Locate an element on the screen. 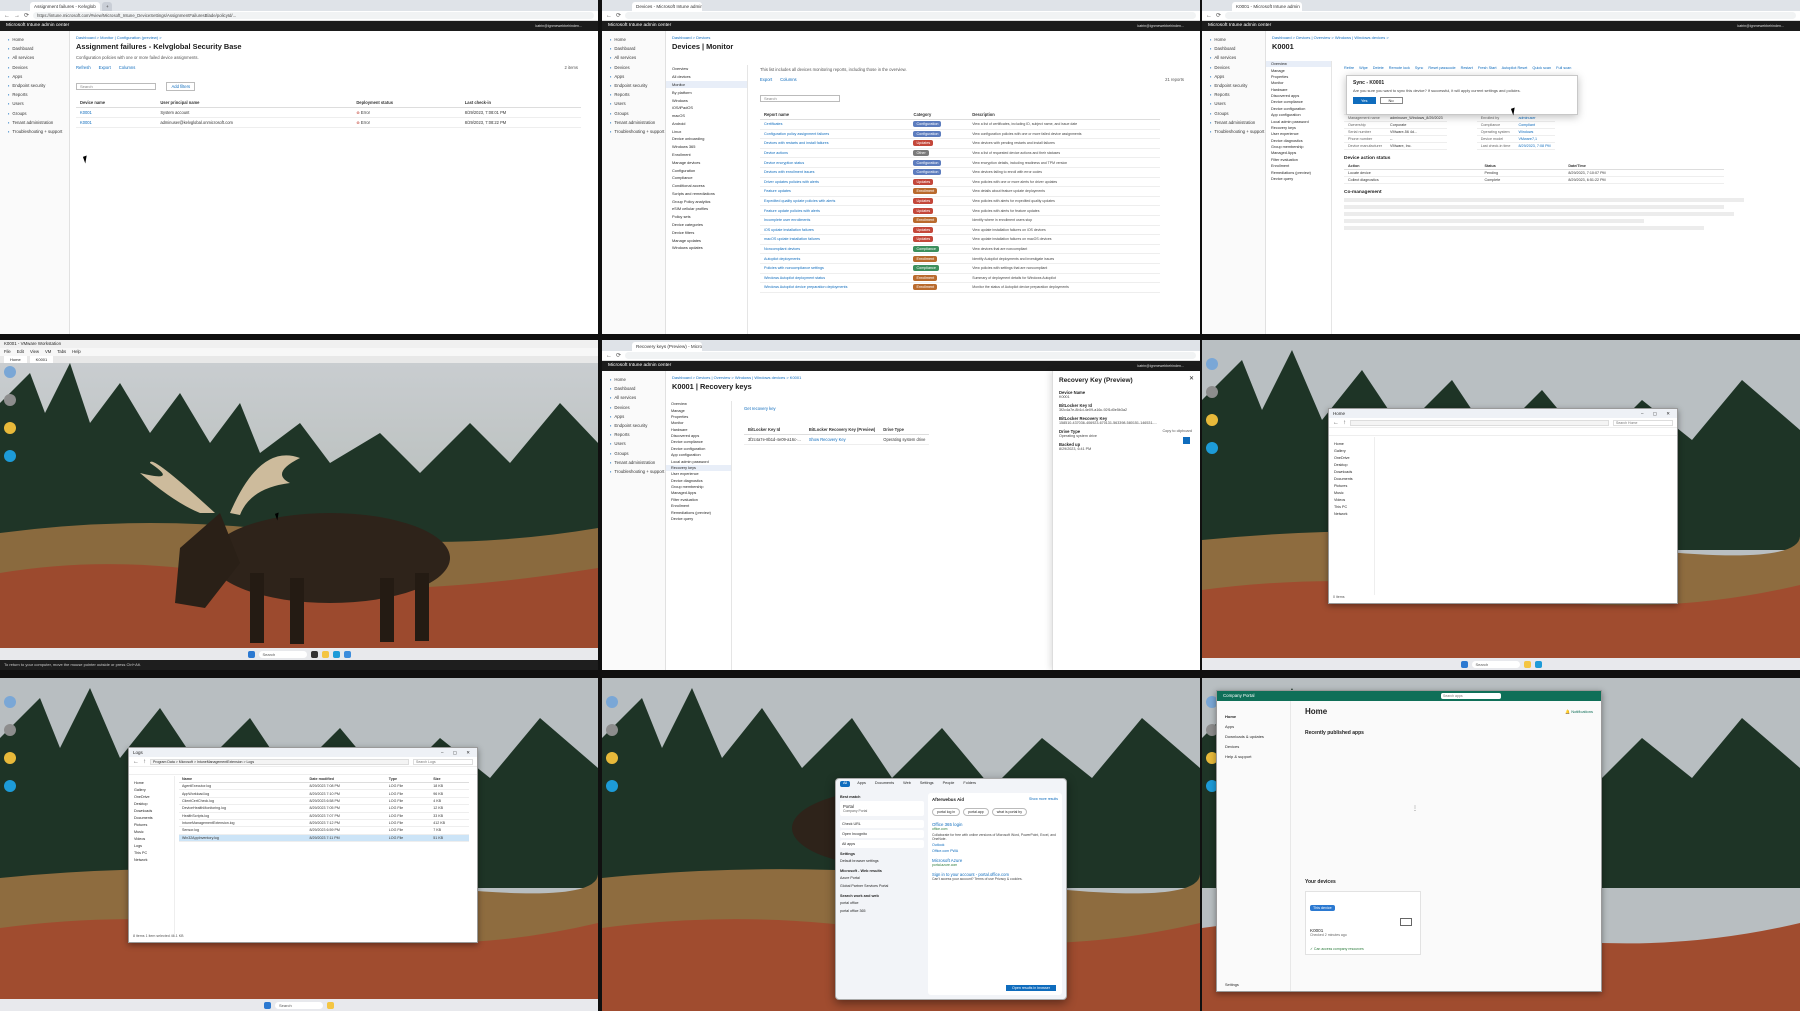 The height and width of the screenshot is (1011, 1800). report-name-link: Driver updates policies with alerts is located at coordinates (835, 182).